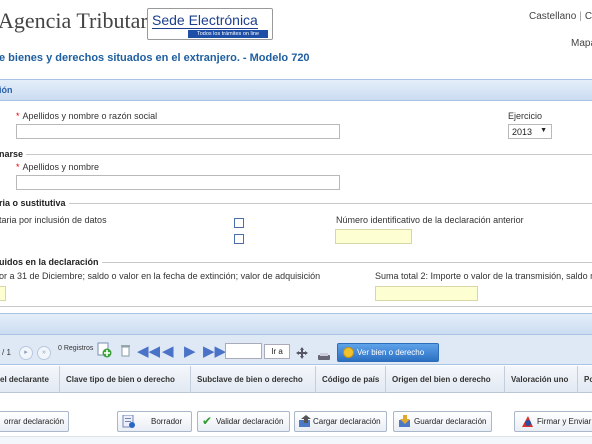 The image size is (592, 444). I want to click on declarant-name-input, so click(178, 131).